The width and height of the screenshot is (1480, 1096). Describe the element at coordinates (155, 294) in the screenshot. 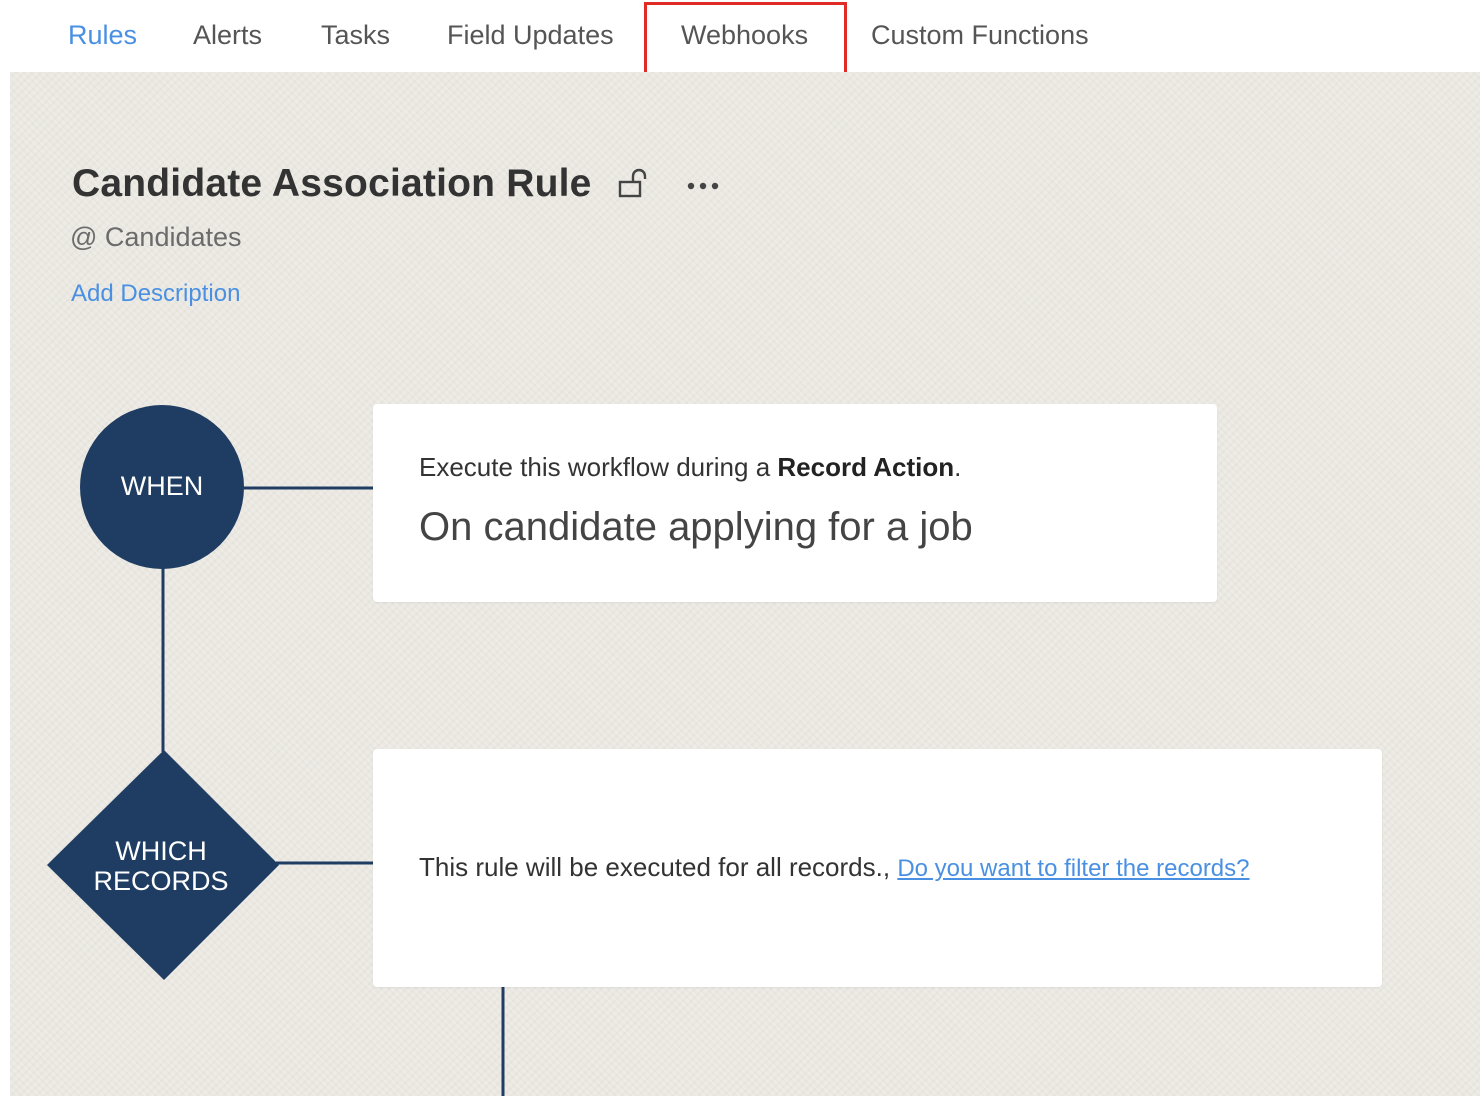

I see `add-description-link: Add Description` at that location.